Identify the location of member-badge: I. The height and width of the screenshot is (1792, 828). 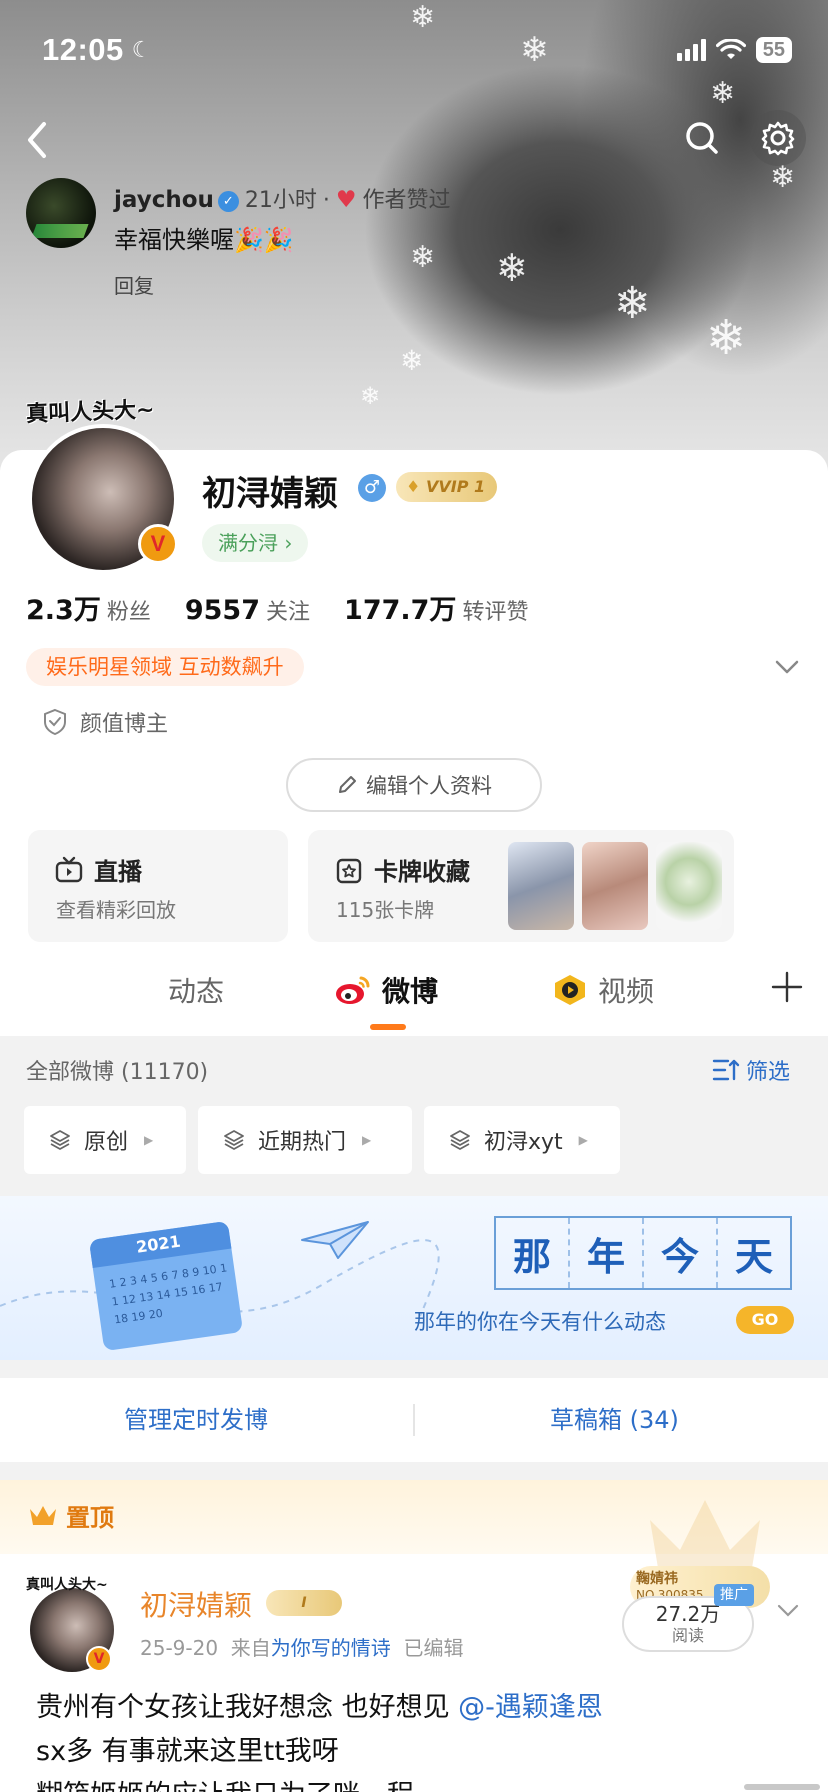
(304, 1603).